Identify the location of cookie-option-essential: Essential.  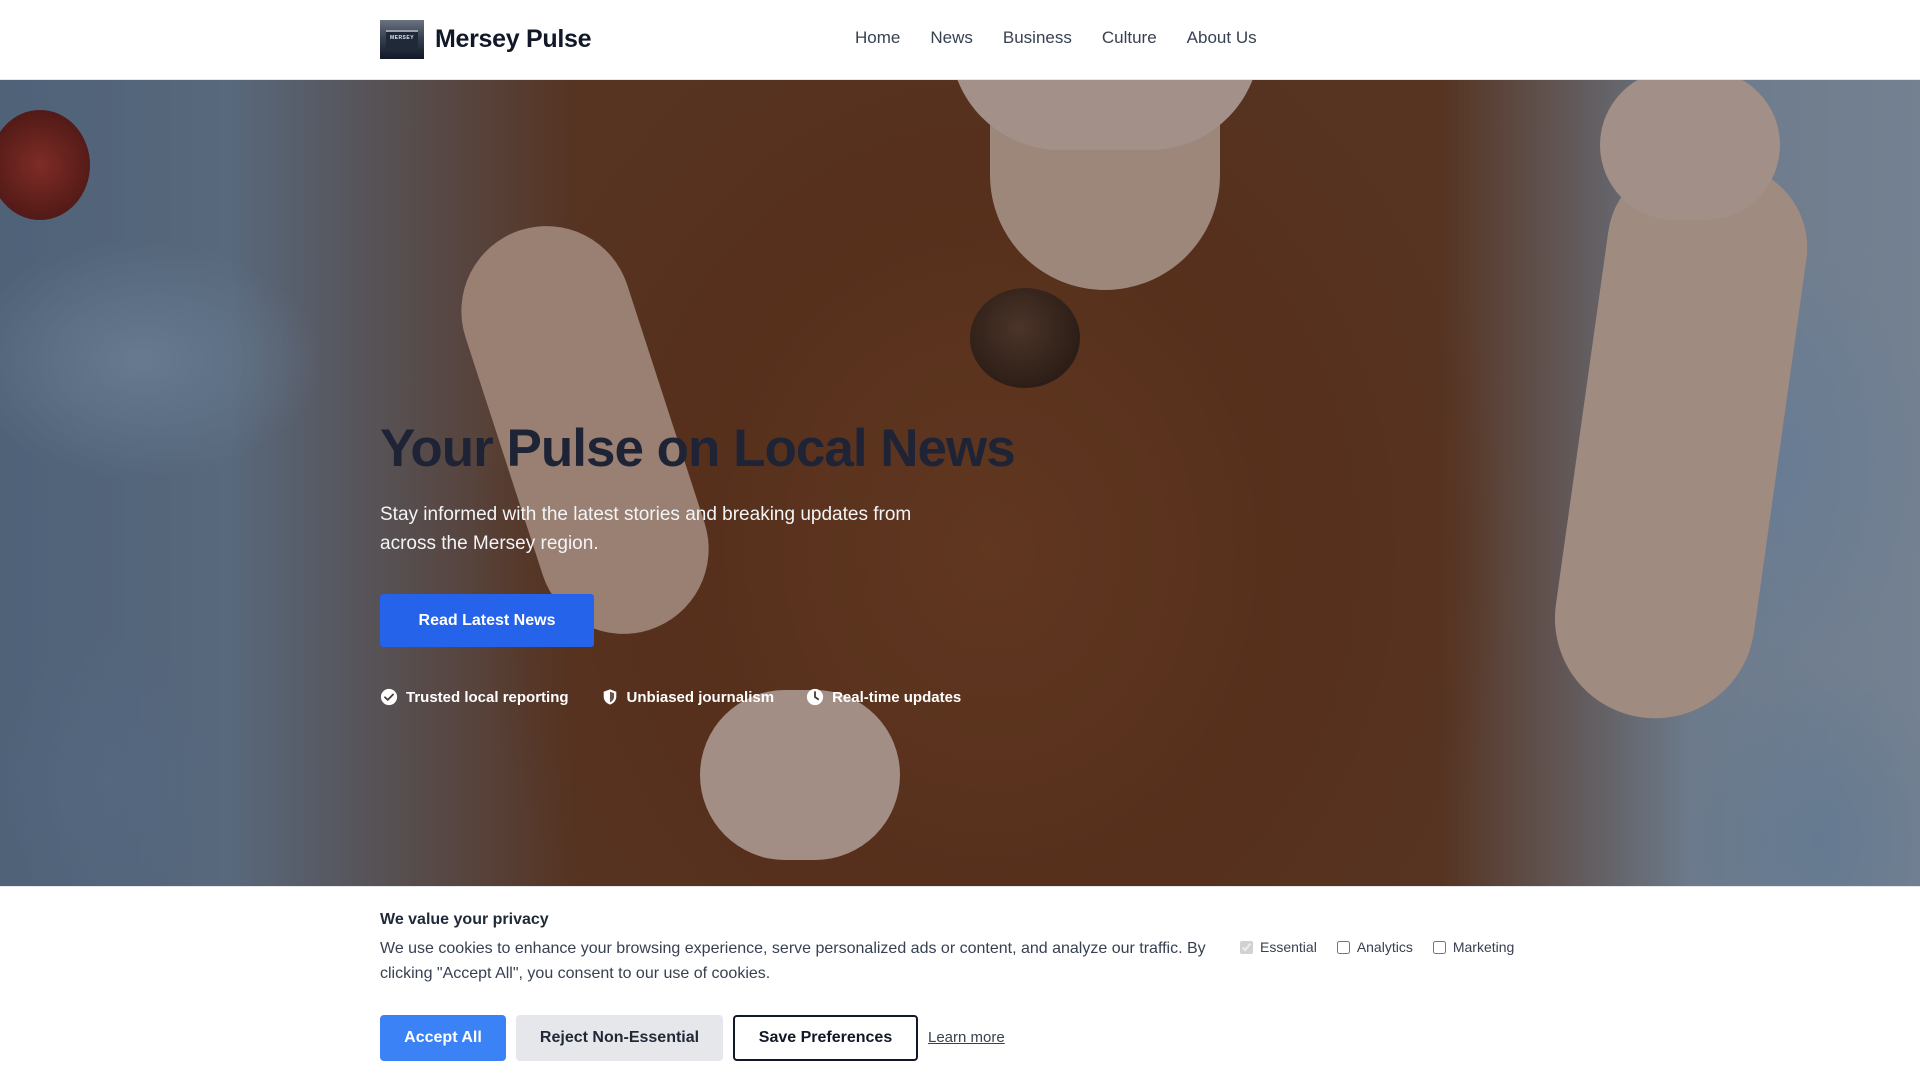
(1278, 947).